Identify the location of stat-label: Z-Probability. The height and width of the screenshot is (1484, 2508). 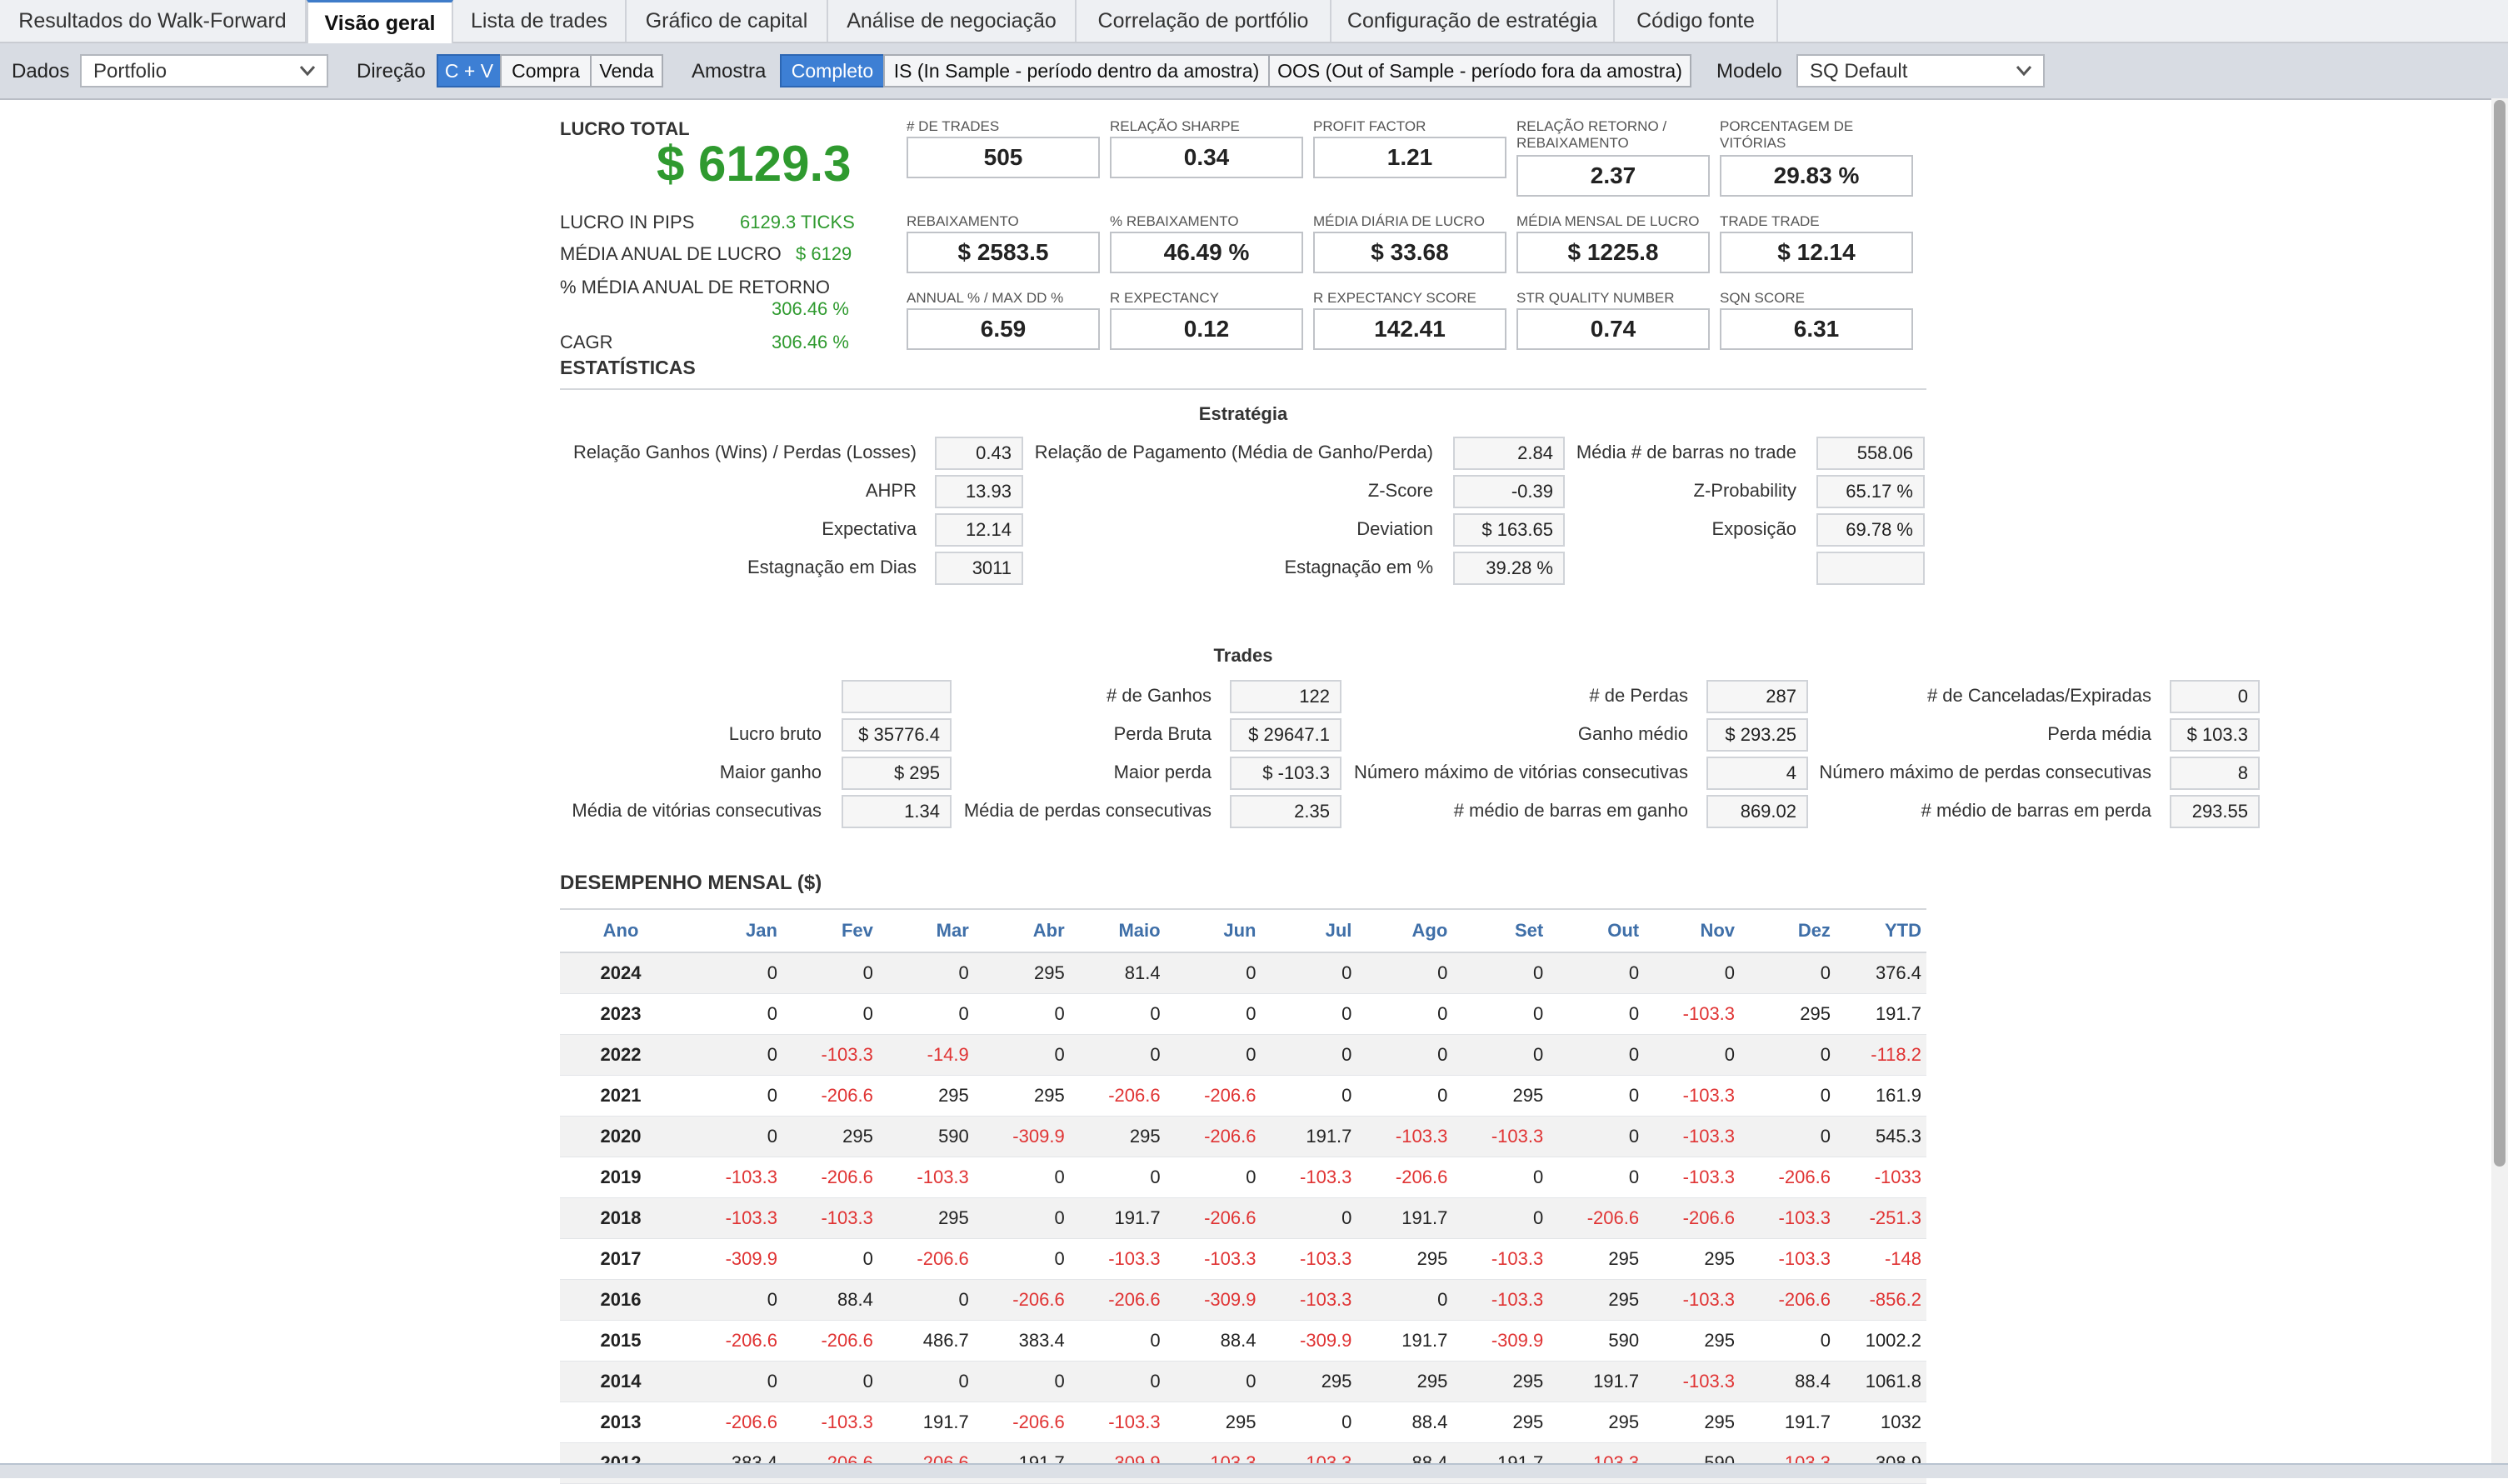
(1744, 490).